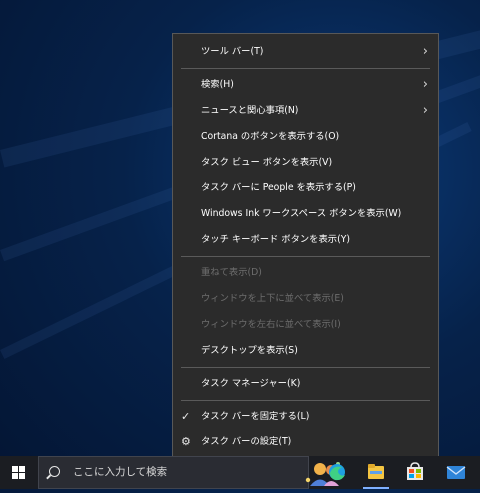 This screenshot has height=493, width=480. Describe the element at coordinates (305, 273) in the screenshot. I see `menu-item: 重ねて表示(D)` at that location.